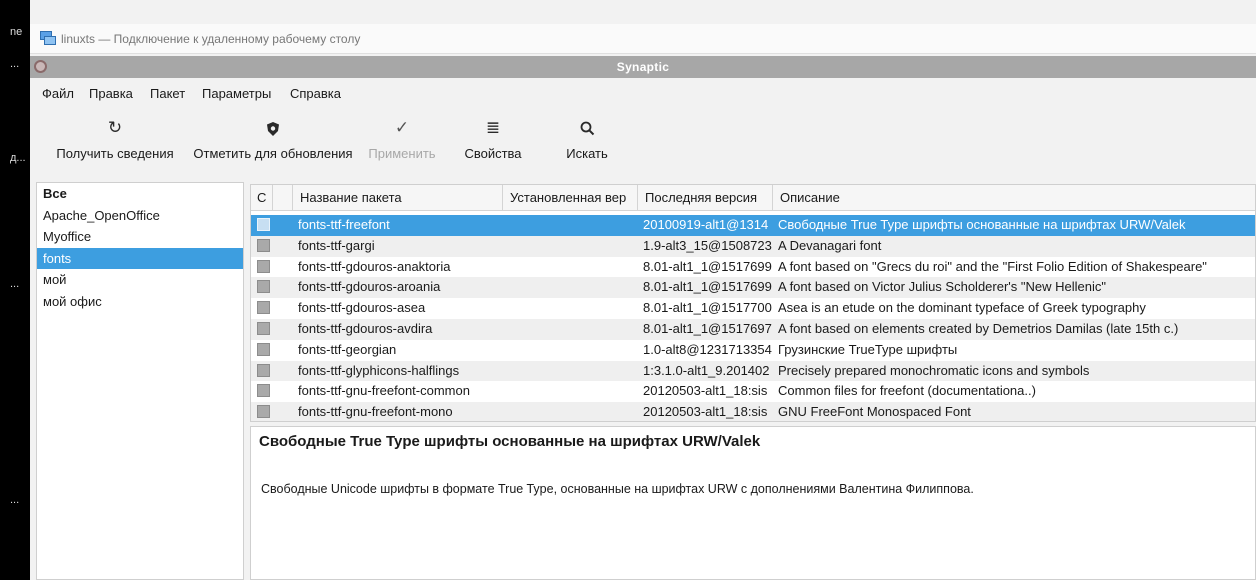 This screenshot has height=580, width=1256. What do you see at coordinates (1014, 198) in the screenshot?
I see `column-description: Описание` at bounding box center [1014, 198].